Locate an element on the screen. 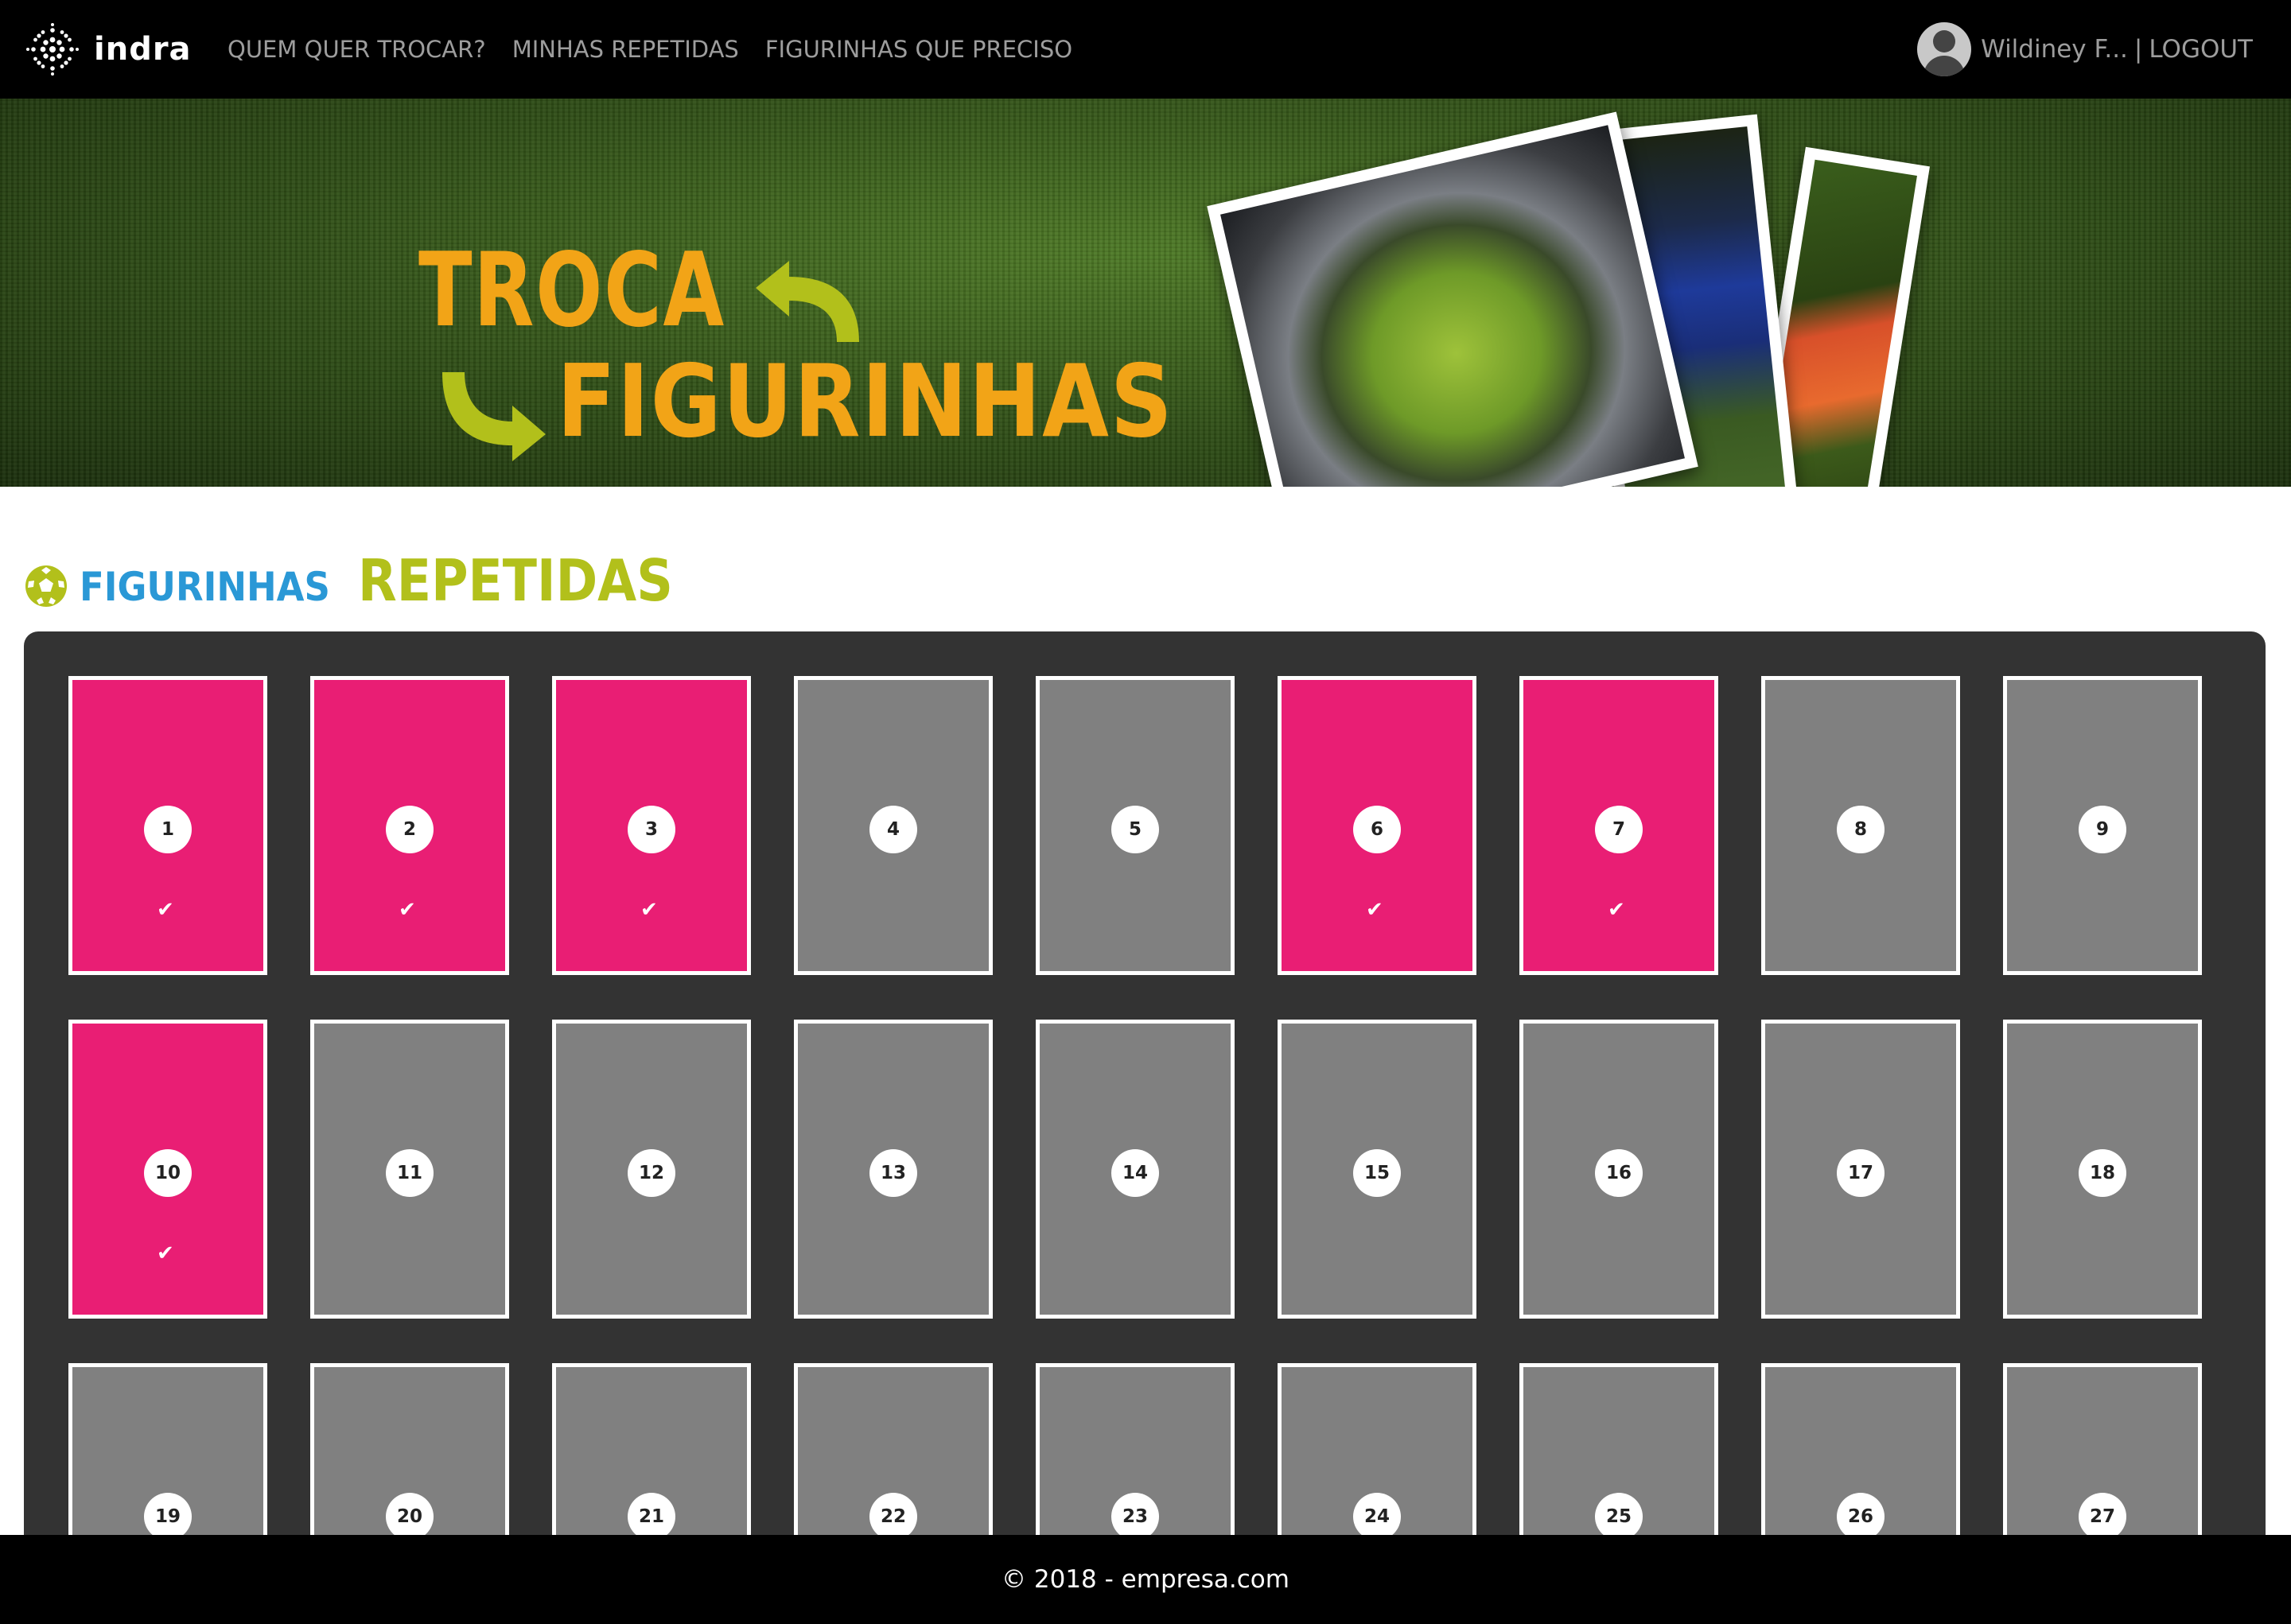 Image resolution: width=2291 pixels, height=1624 pixels. sticker-number-badge: 19 is located at coordinates (168, 1516).